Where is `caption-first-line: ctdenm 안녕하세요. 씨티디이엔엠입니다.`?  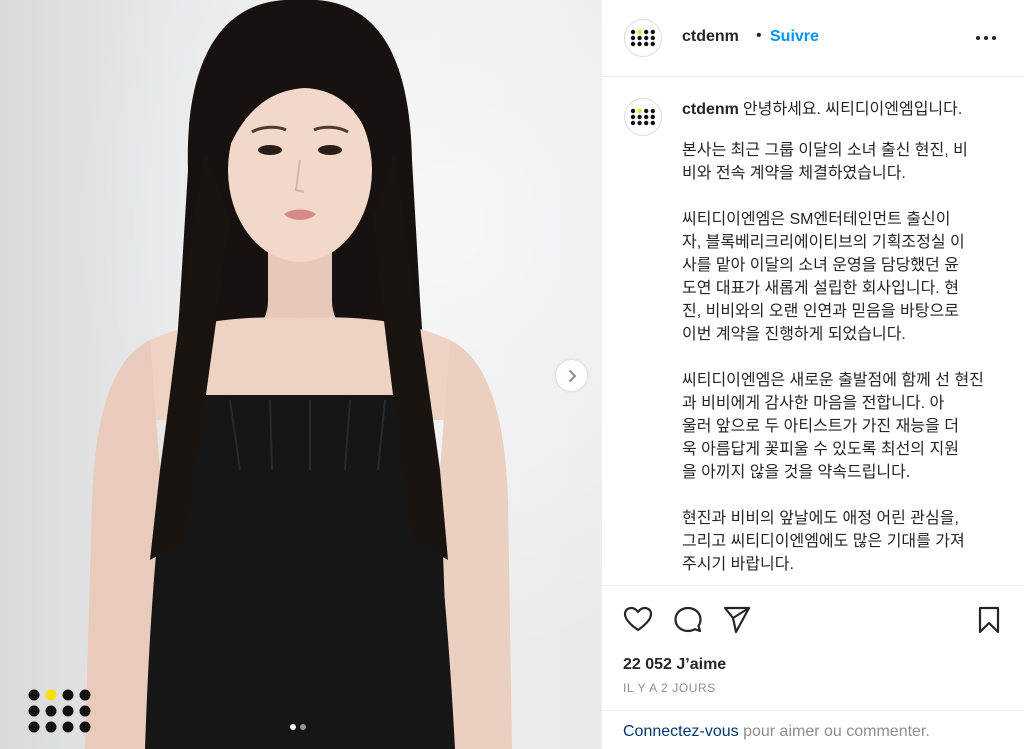 caption-first-line: ctdenm 안녕하세요. 씨티디이엔엠입니다. is located at coordinates (847, 109).